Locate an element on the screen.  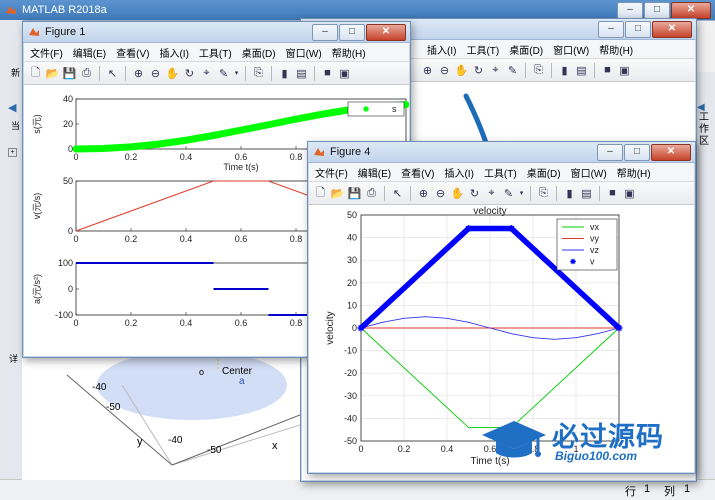
y-axis-label: v(元/s) is located at coordinates (37, 206).